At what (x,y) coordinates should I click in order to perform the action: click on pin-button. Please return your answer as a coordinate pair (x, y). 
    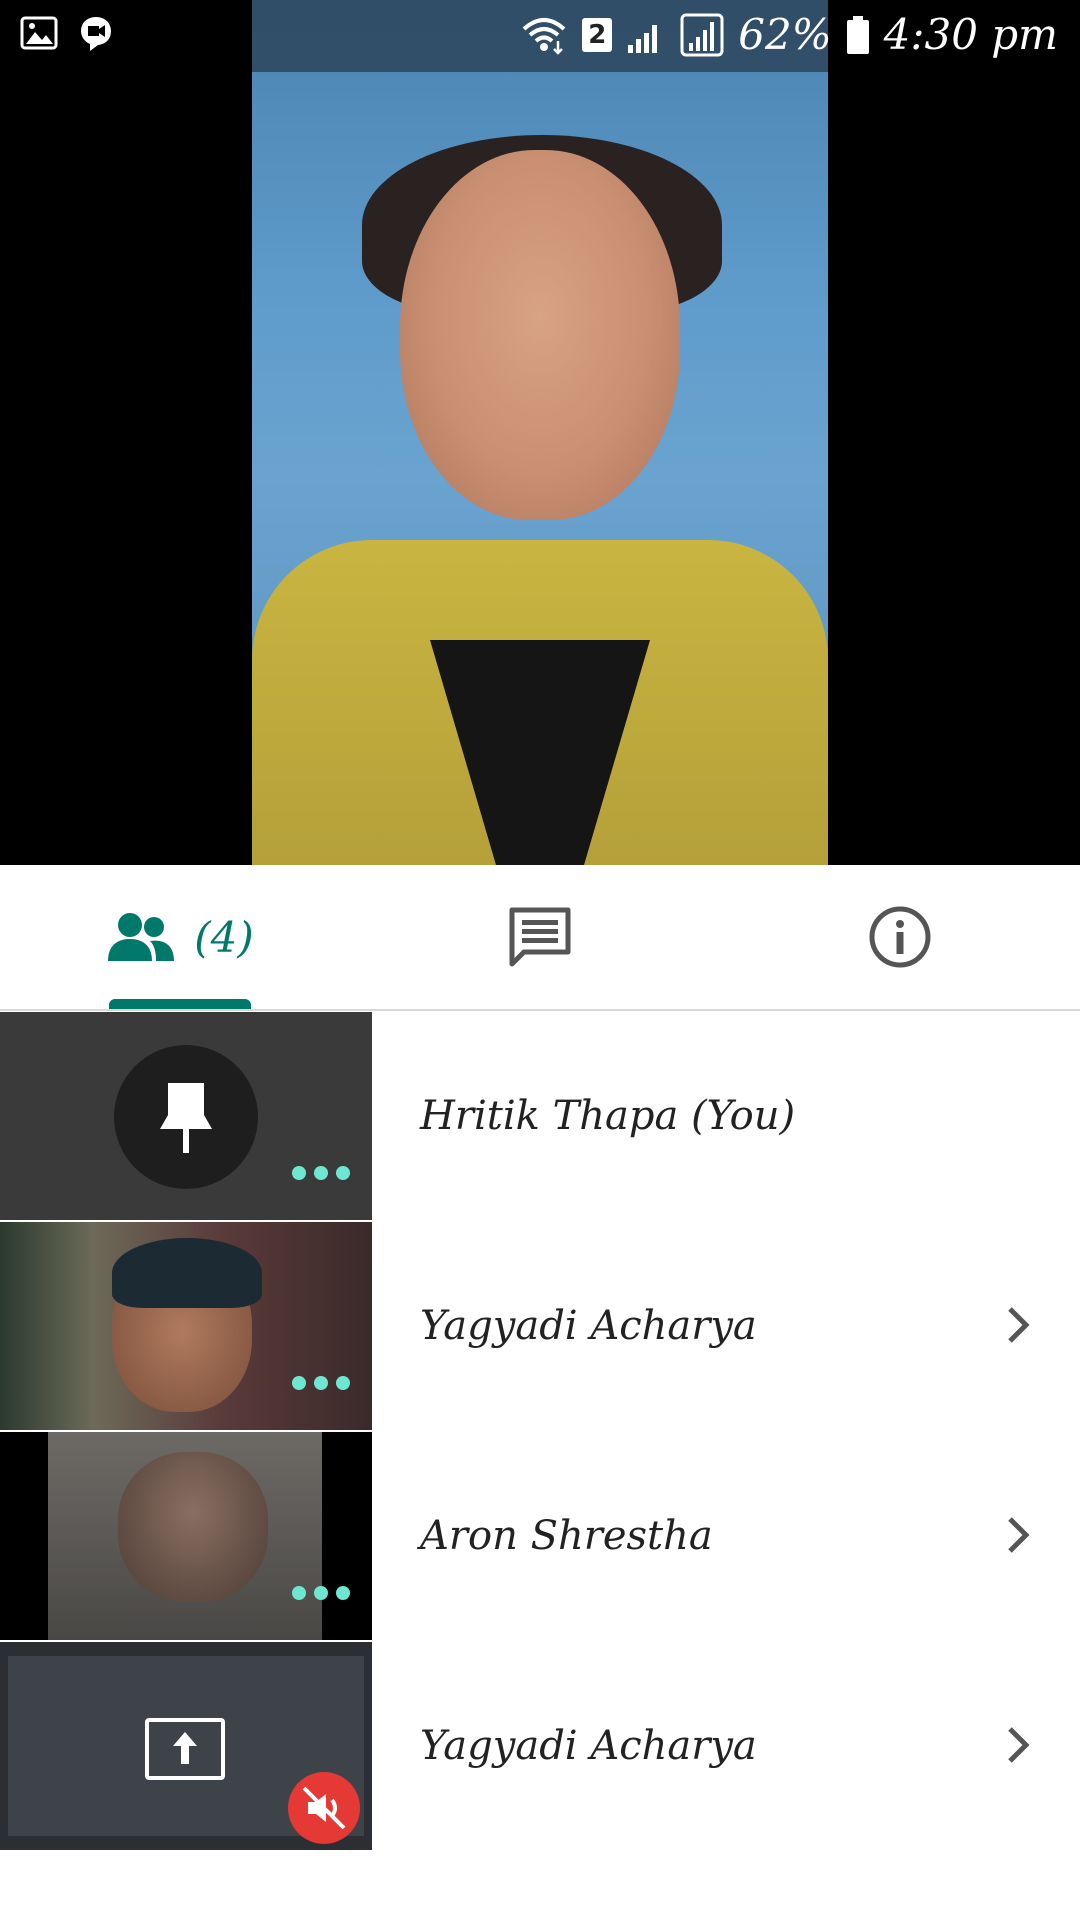
    Looking at the image, I should click on (186, 1117).